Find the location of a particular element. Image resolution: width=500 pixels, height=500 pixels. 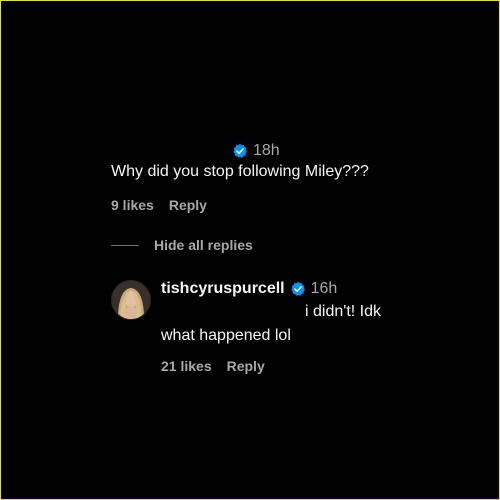

parent-comment-text: Why did you stop following Miley??? is located at coordinates (240, 171).